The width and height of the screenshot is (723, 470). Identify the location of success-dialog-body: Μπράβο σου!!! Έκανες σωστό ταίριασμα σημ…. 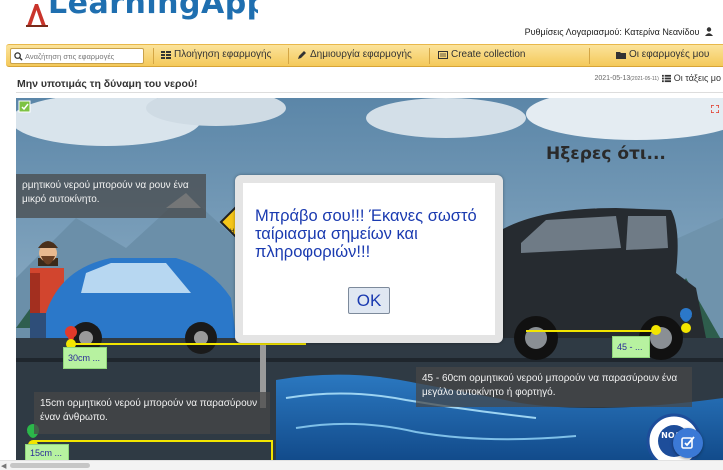
(369, 259).